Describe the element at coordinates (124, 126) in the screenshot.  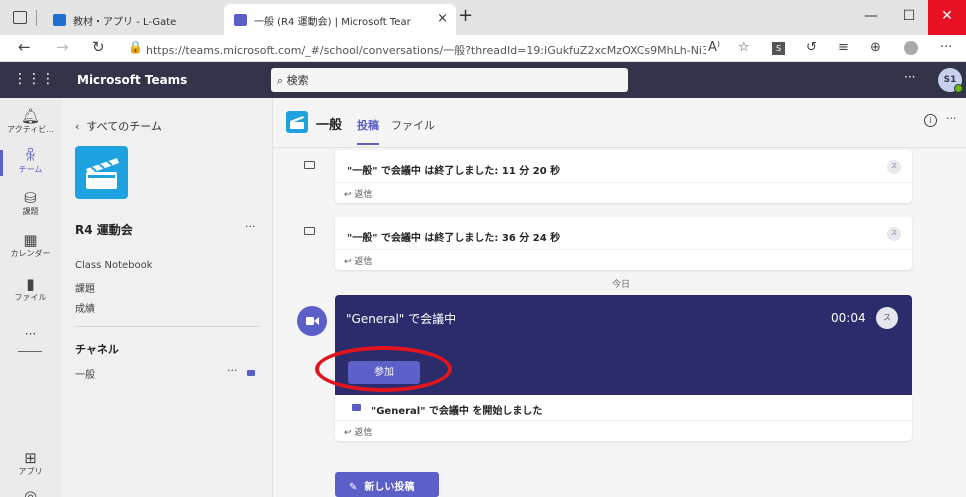
I see `back-label: すべてのチーム` at that location.